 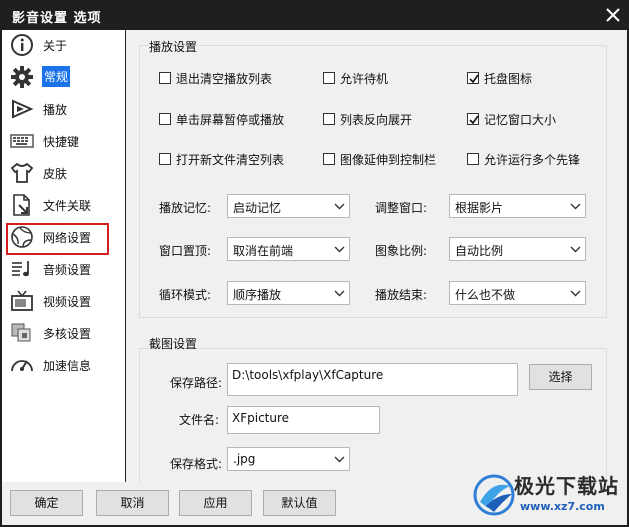 I want to click on checkbox-label: 允许运行多个先锋, so click(x=532, y=160).